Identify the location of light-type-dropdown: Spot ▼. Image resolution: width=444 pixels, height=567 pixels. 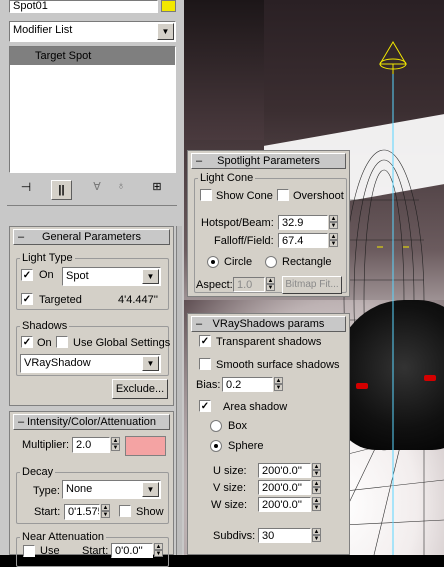
(111, 276).